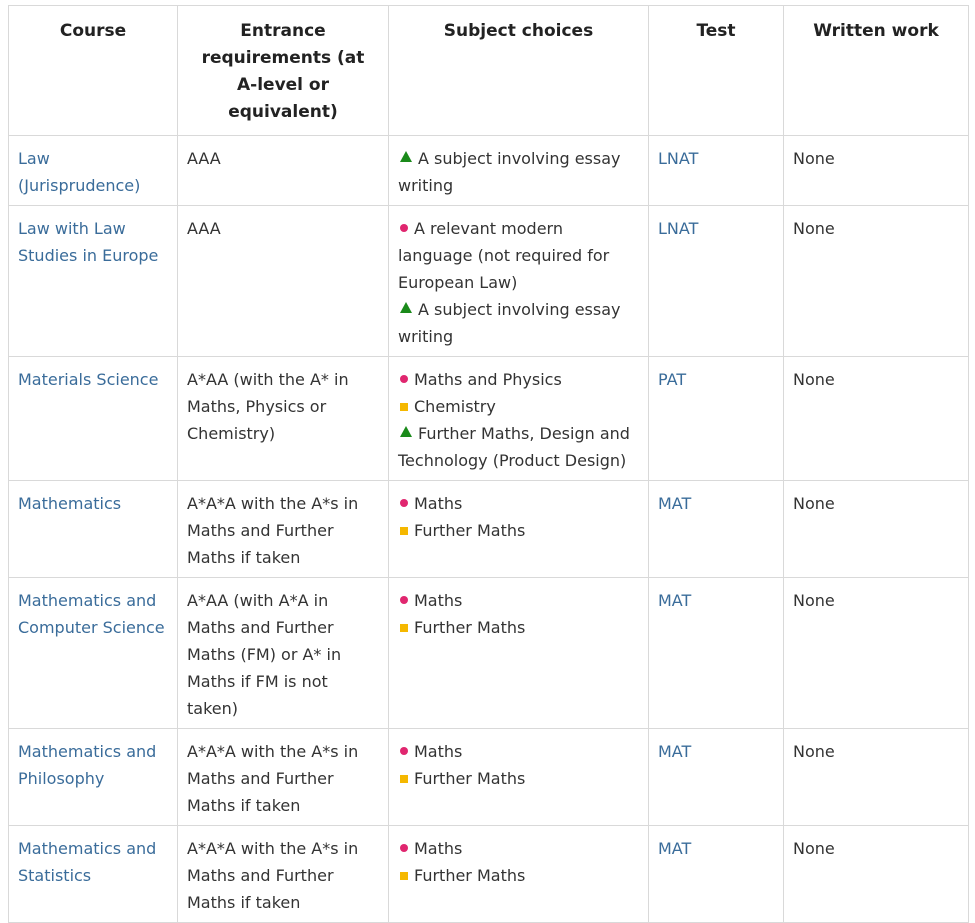 This screenshot has width=975, height=923. Describe the element at coordinates (488, 379) in the screenshot. I see `subject-choice-text: Maths and Physics` at that location.